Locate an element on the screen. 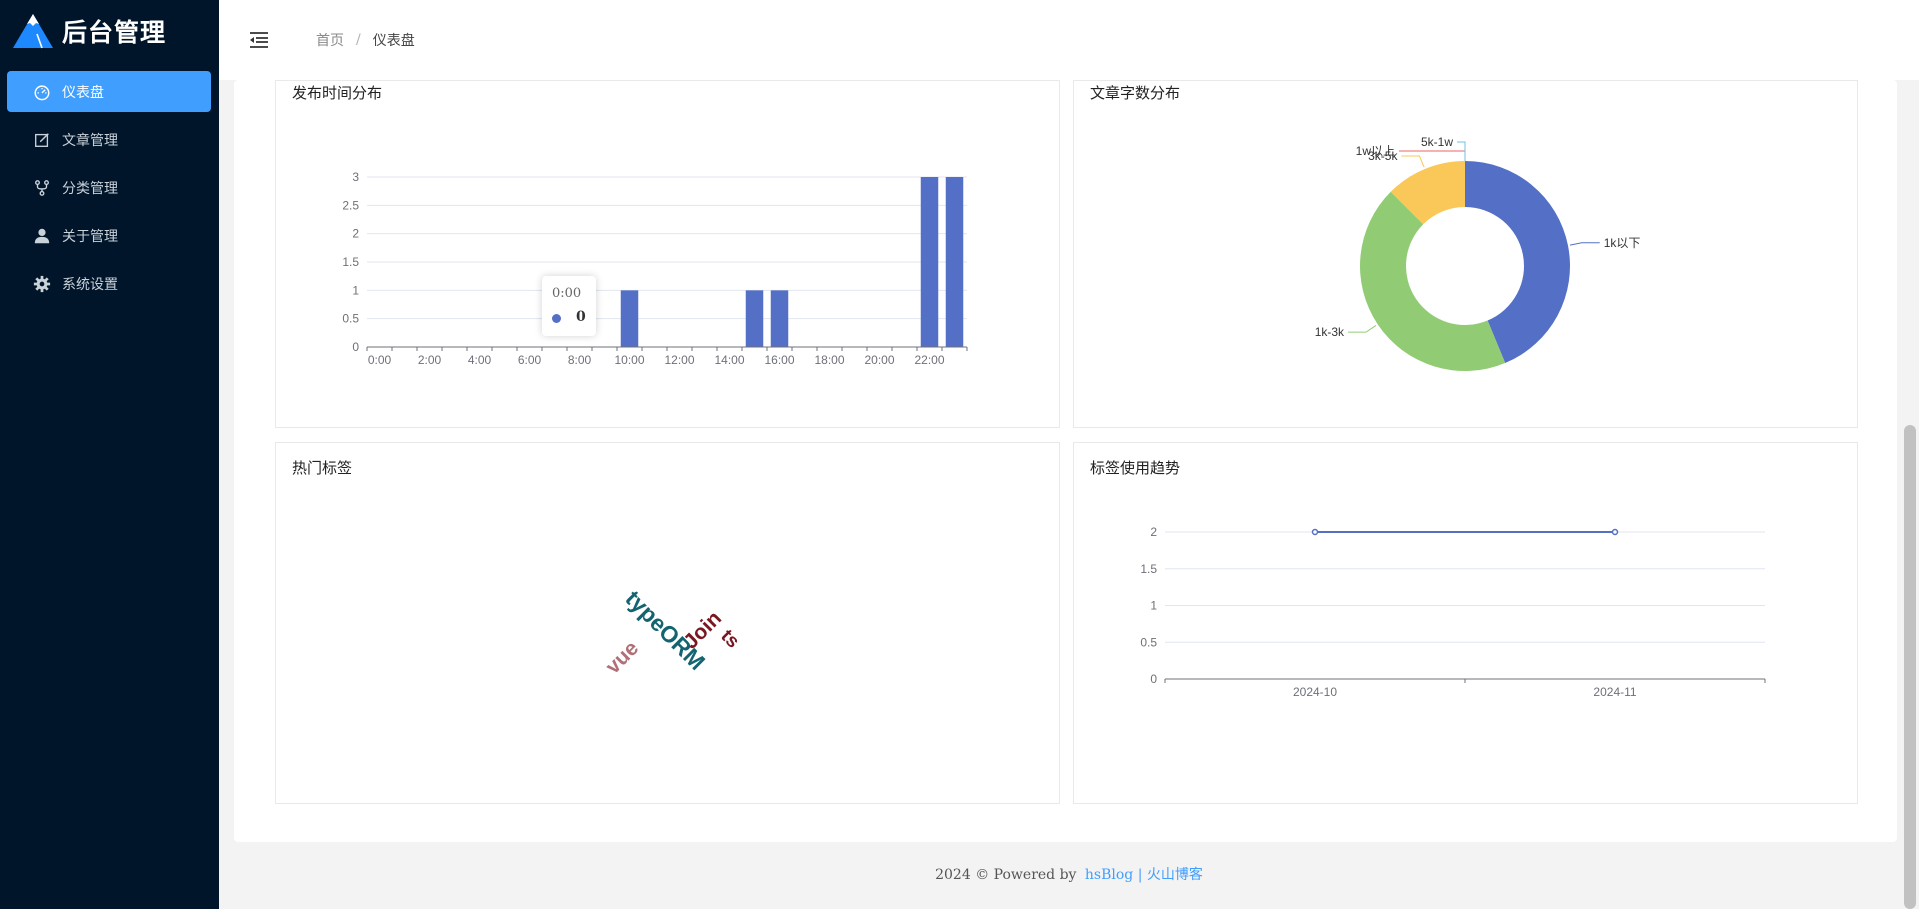 This screenshot has width=1919, height=909. sidebar-item-articles: 文章管理 is located at coordinates (109, 139).